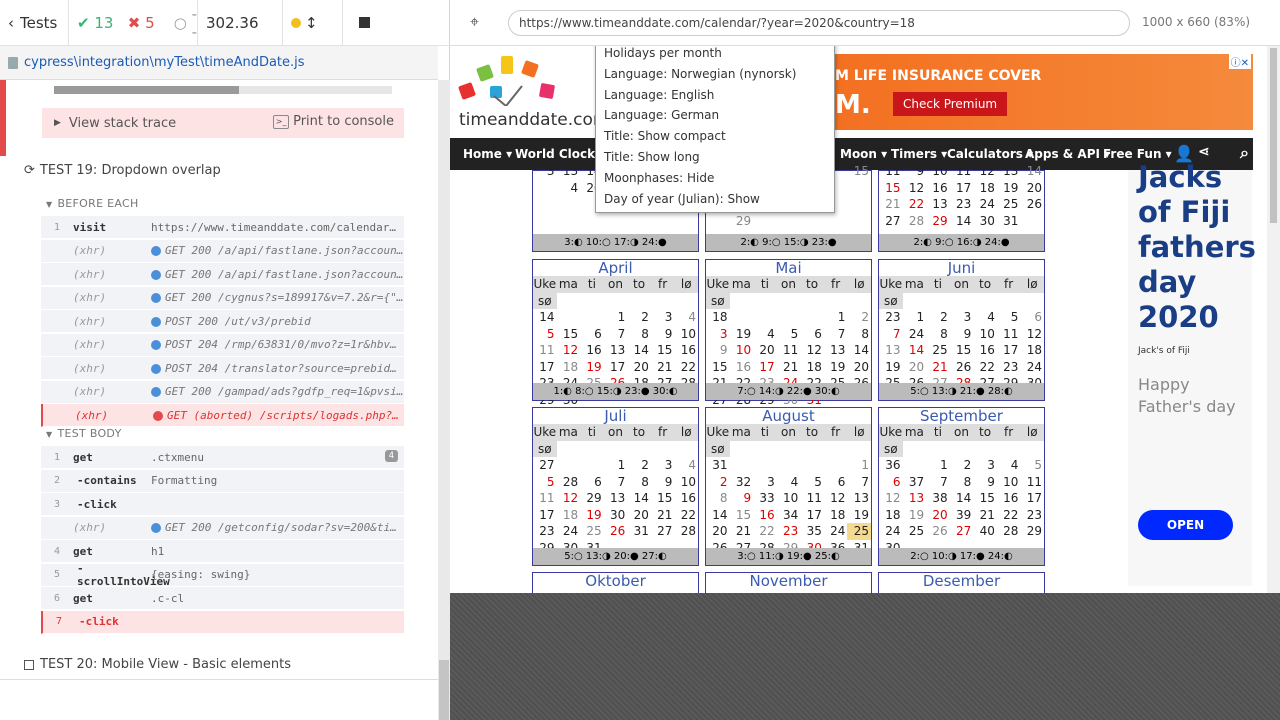  I want to click on day-cell: 8, so click(639, 482).